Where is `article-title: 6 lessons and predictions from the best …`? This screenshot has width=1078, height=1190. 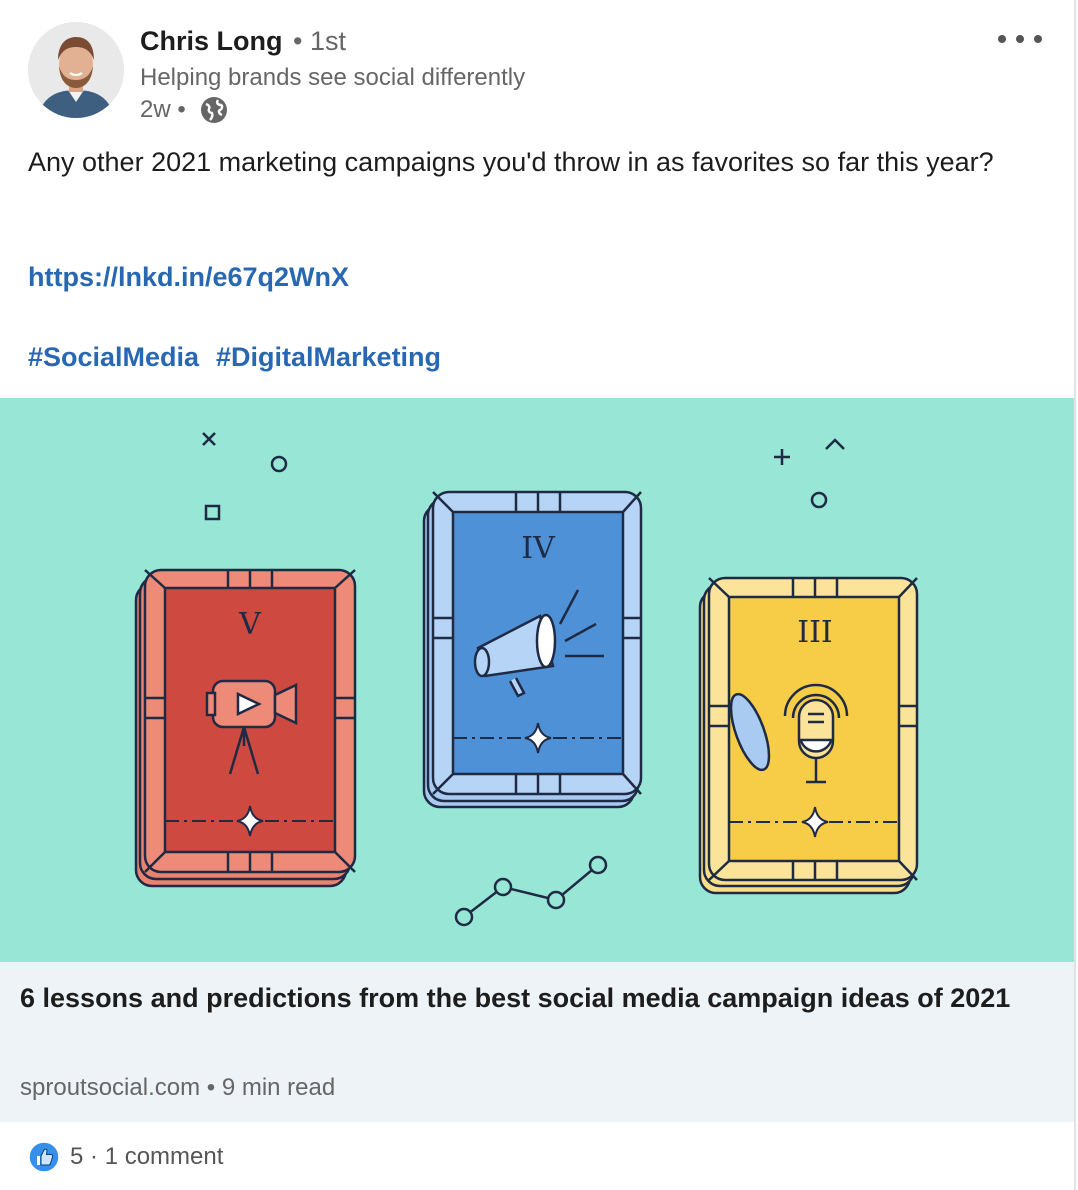
article-title: 6 lessons and predictions from the best … is located at coordinates (520, 998).